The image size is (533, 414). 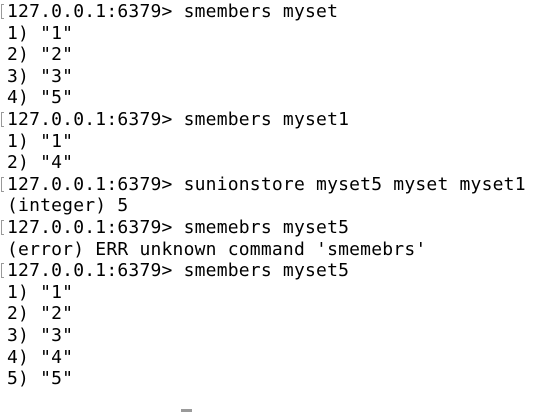 What do you see at coordinates (178, 119) in the screenshot?
I see `line-text: 127.0.0.1:6379> smembers myset1` at bounding box center [178, 119].